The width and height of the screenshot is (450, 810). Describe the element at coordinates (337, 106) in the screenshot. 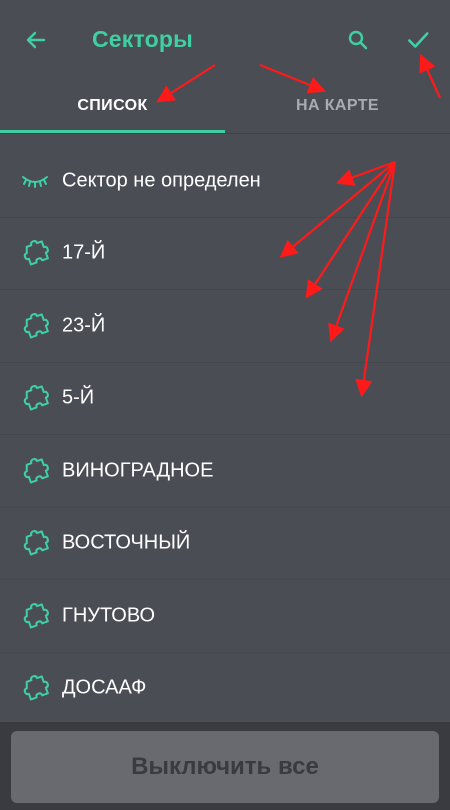

I see `tab-map: НА КАРТЕ` at that location.